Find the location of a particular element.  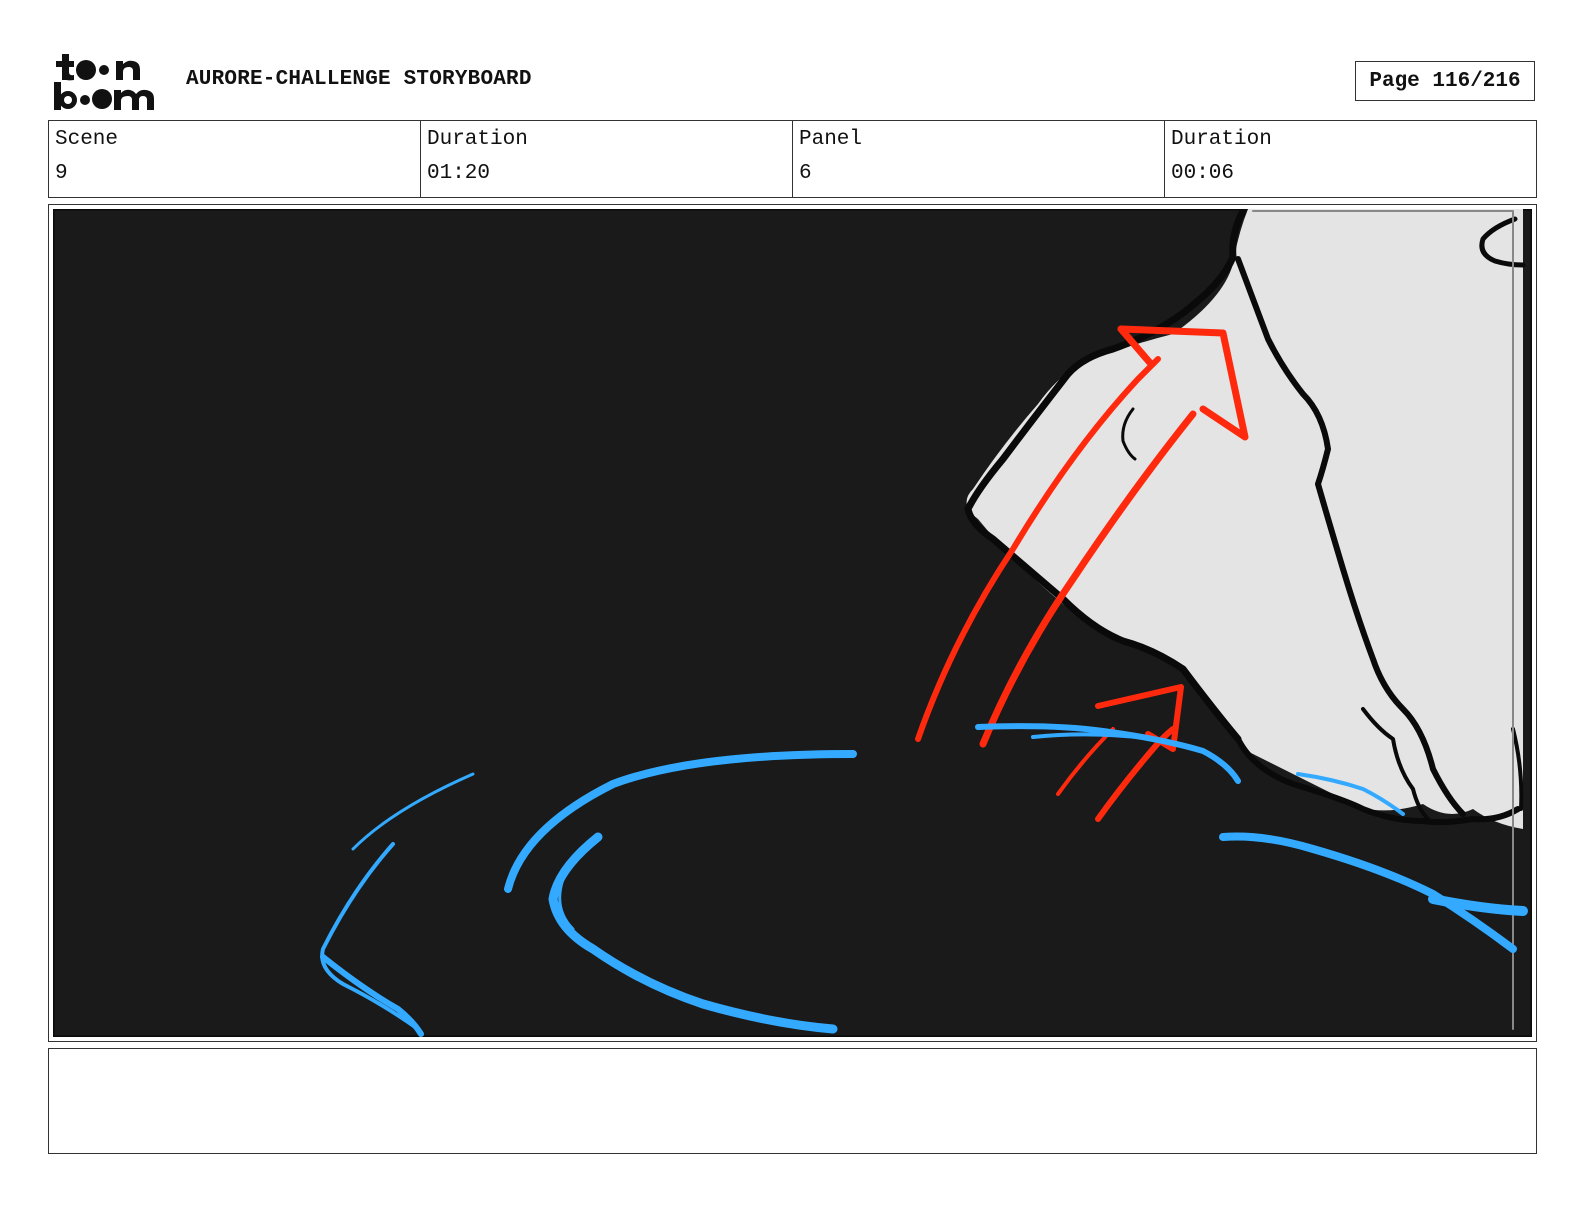

panel-label: Panel is located at coordinates (831, 139).